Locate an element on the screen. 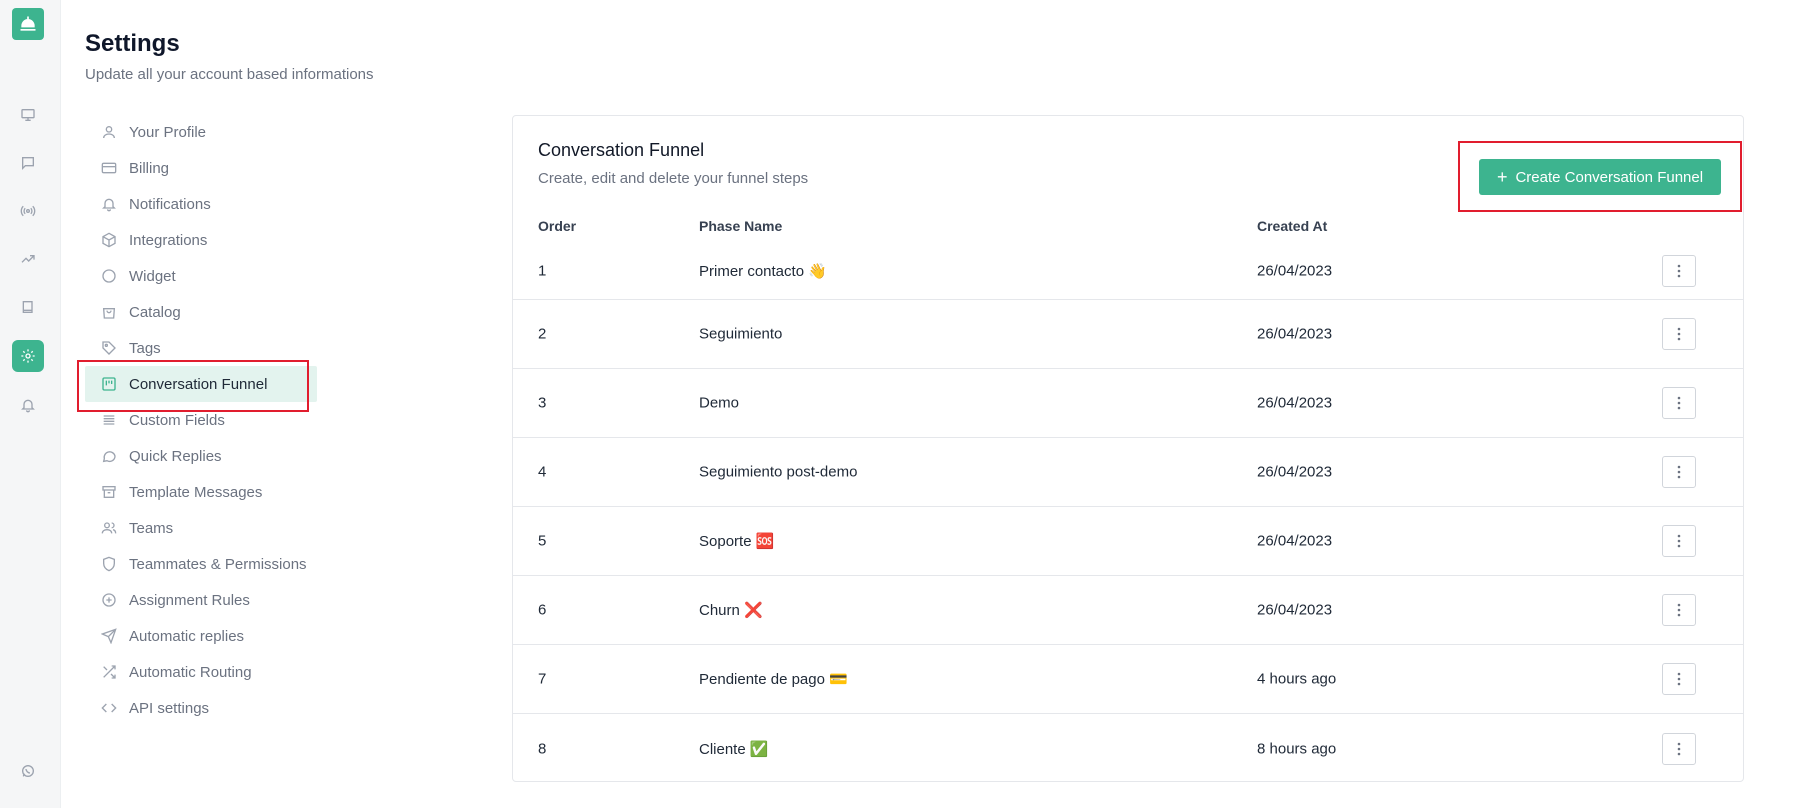 The width and height of the screenshot is (1801, 808). nav-item-conversation-funnel: Conversation Funnel is located at coordinates (201, 384).